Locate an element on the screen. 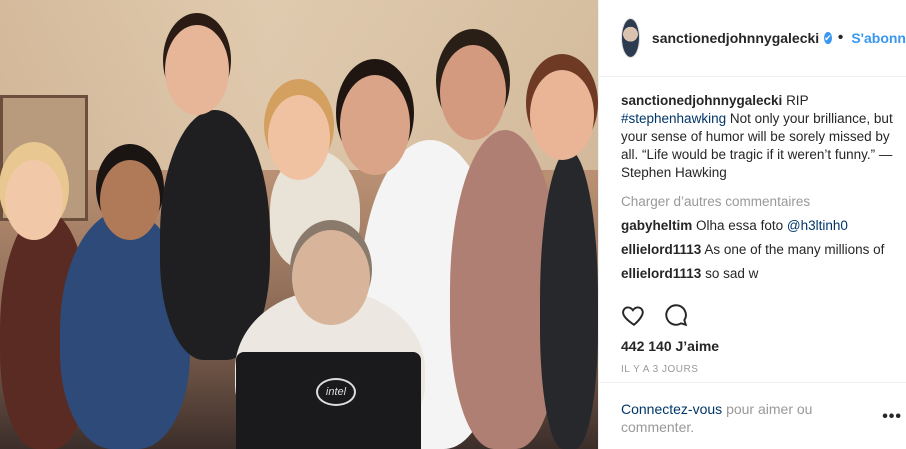 The height and width of the screenshot is (449, 906). laptop: intel is located at coordinates (328, 400).